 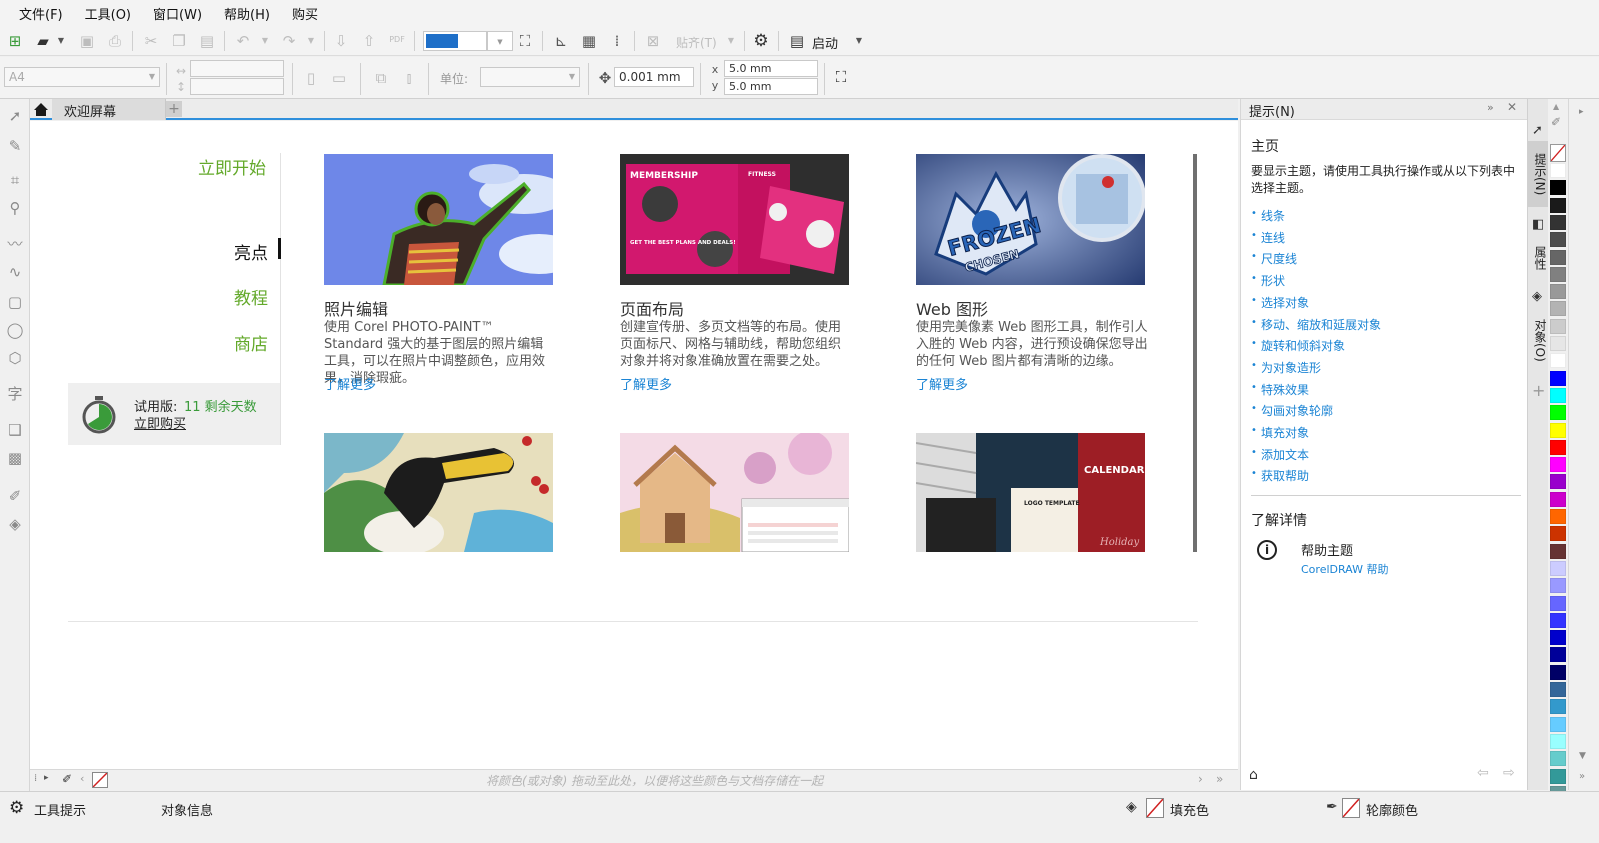 What do you see at coordinates (87, 41) in the screenshot?
I see `save-icon: ▣` at bounding box center [87, 41].